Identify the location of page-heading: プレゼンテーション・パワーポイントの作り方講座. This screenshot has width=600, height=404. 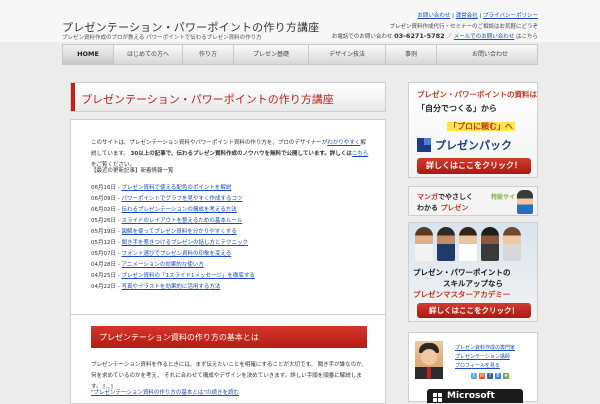
(228, 97).